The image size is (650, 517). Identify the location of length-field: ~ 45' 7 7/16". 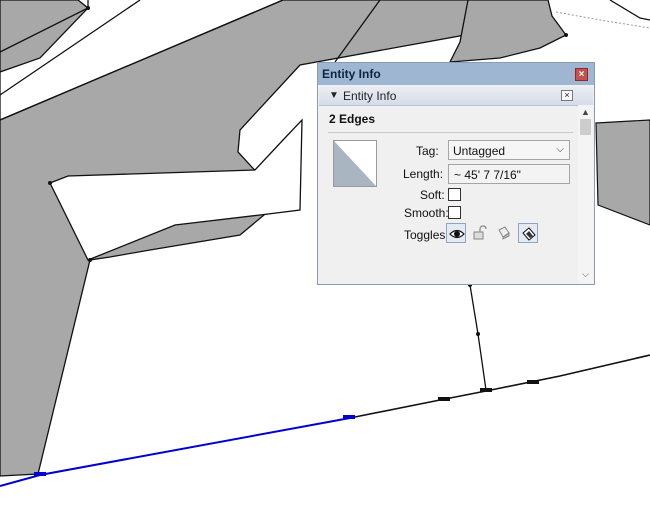
(509, 174).